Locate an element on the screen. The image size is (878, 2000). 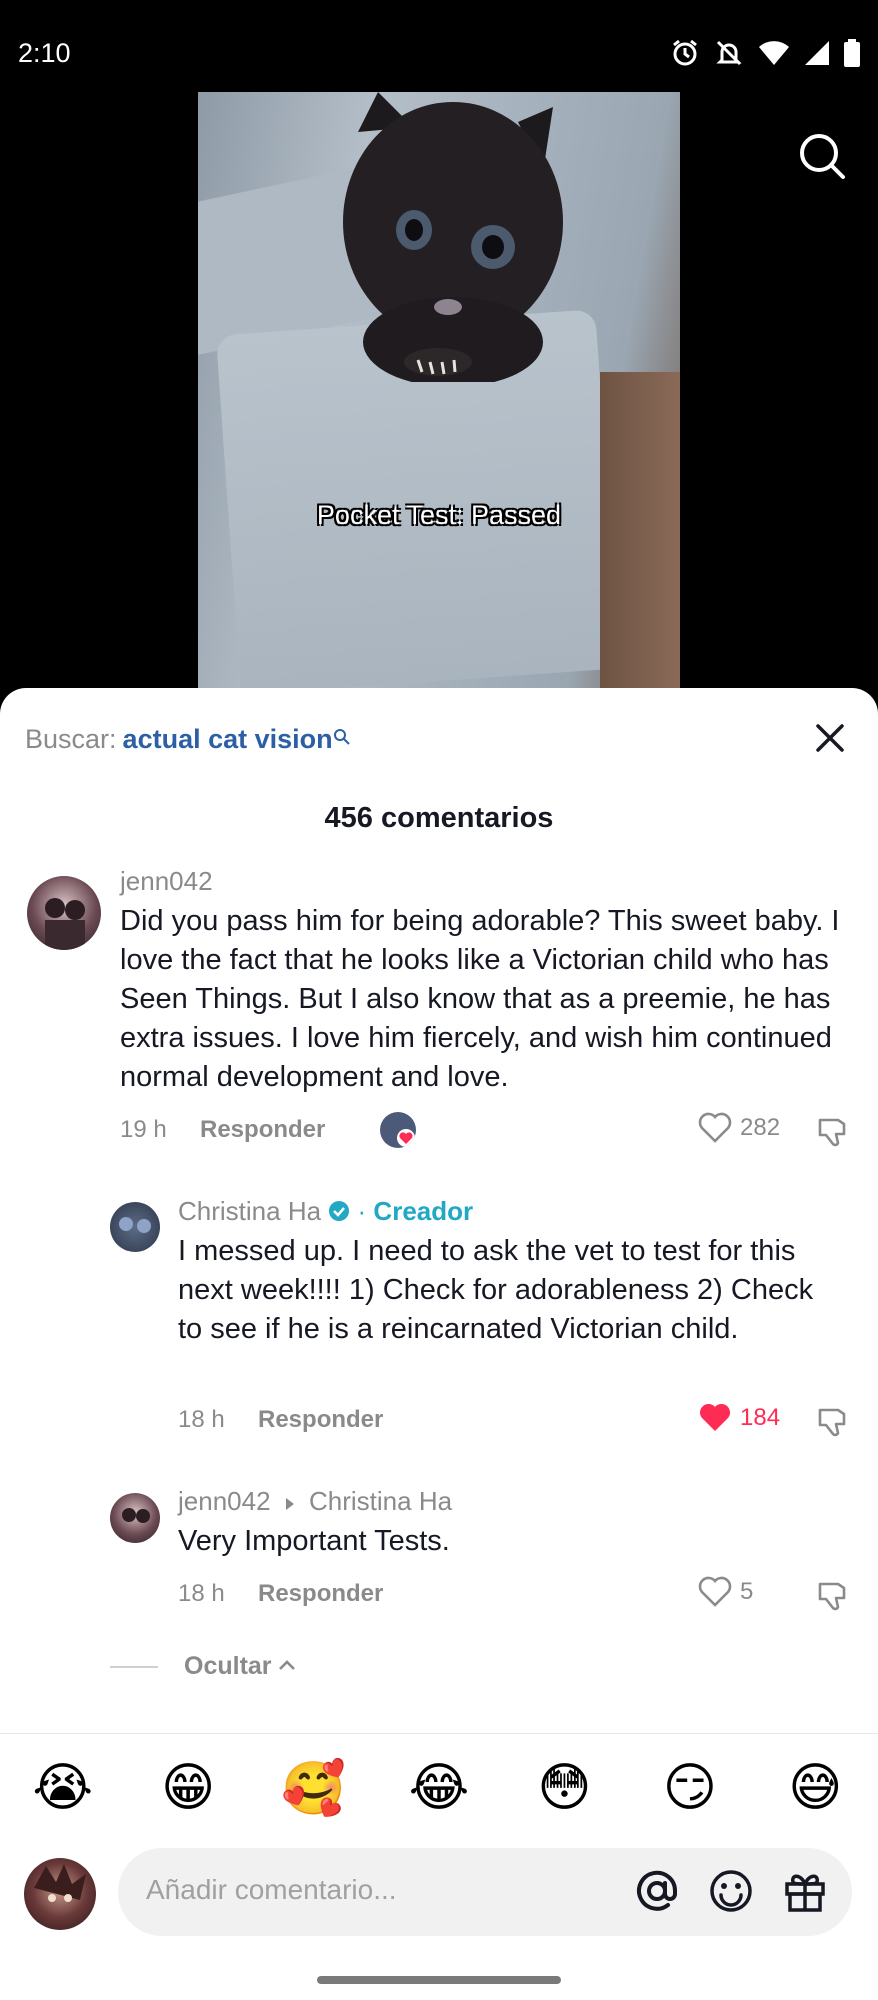
wifi-icon is located at coordinates (774, 55).